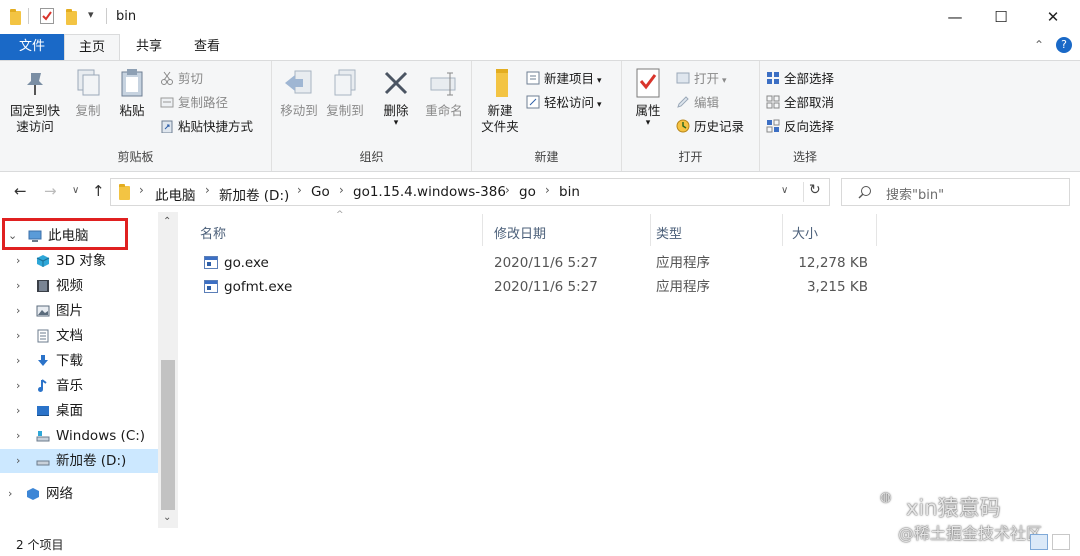 This screenshot has height=556, width=1080. What do you see at coordinates (71, 17) in the screenshot?
I see `new-folder-qa-icon` at bounding box center [71, 17].